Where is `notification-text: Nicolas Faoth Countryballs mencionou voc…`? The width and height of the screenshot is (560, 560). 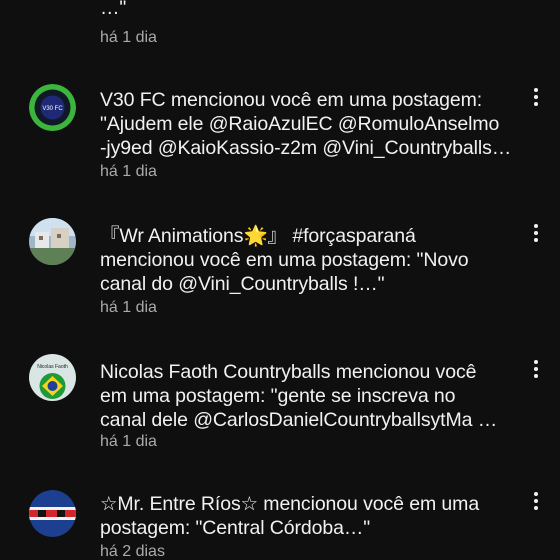 notification-text: Nicolas Faoth Countryballs mencionou voc… is located at coordinates (307, 396).